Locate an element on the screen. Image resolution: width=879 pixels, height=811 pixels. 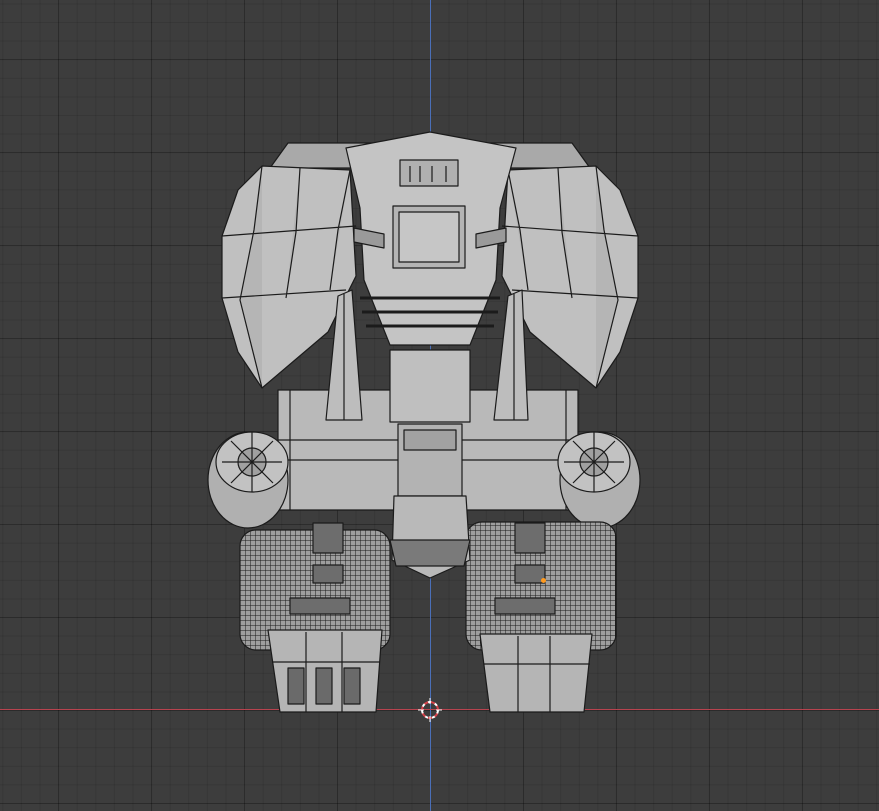
right-tusk is located at coordinates (511, 355).